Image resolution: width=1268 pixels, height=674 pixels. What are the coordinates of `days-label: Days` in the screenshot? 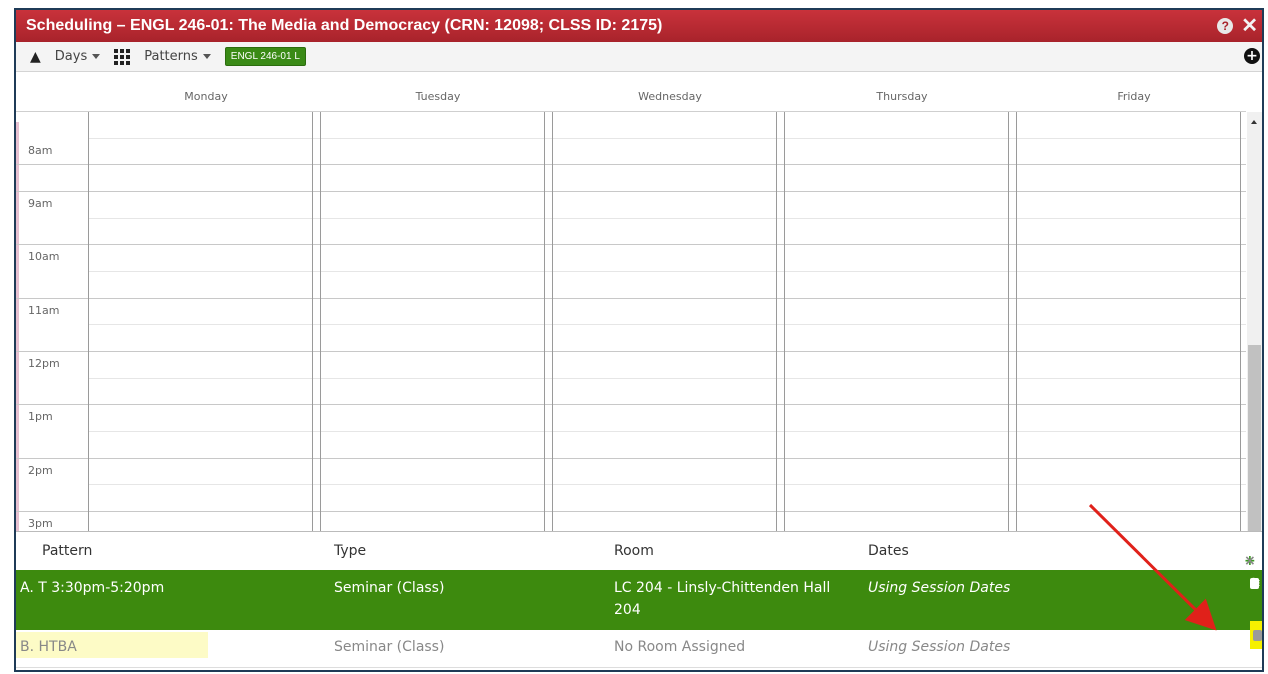 It's located at (71, 56).